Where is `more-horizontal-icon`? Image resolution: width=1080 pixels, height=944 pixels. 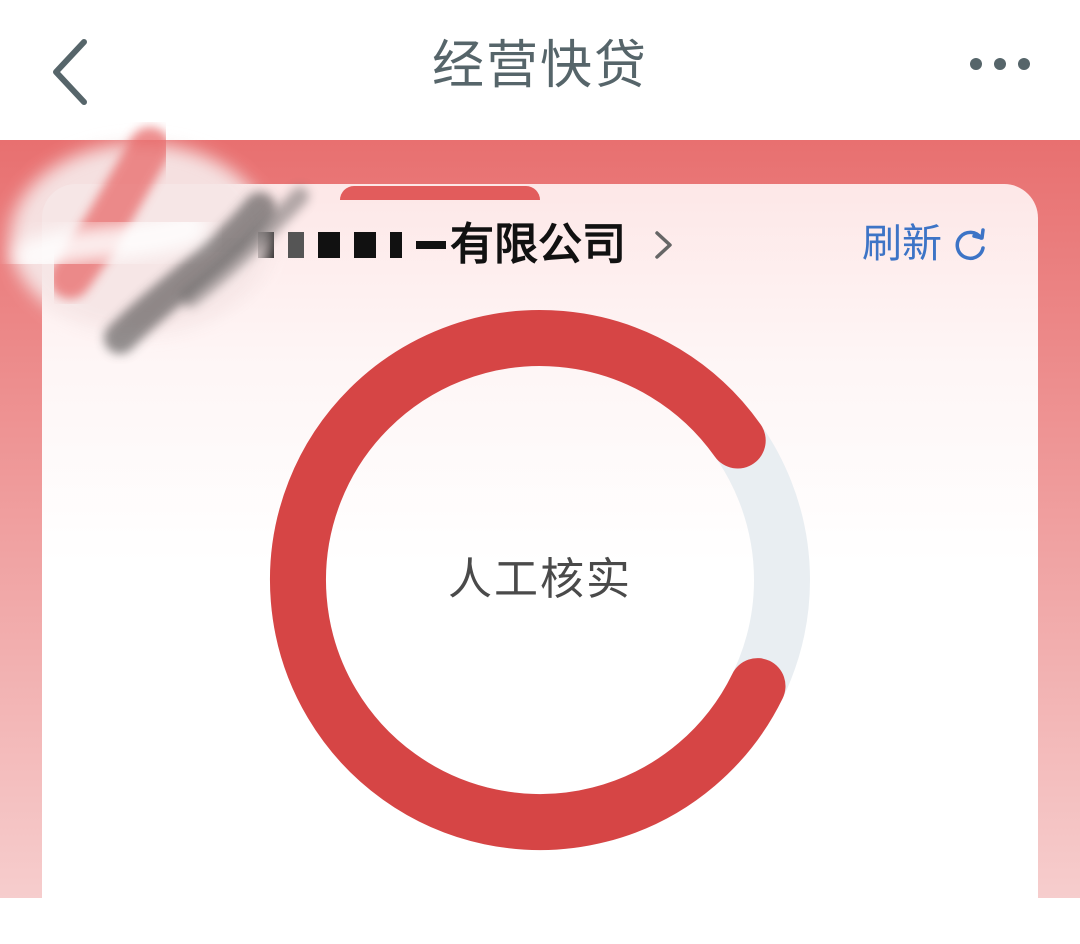 more-horizontal-icon is located at coordinates (1000, 65).